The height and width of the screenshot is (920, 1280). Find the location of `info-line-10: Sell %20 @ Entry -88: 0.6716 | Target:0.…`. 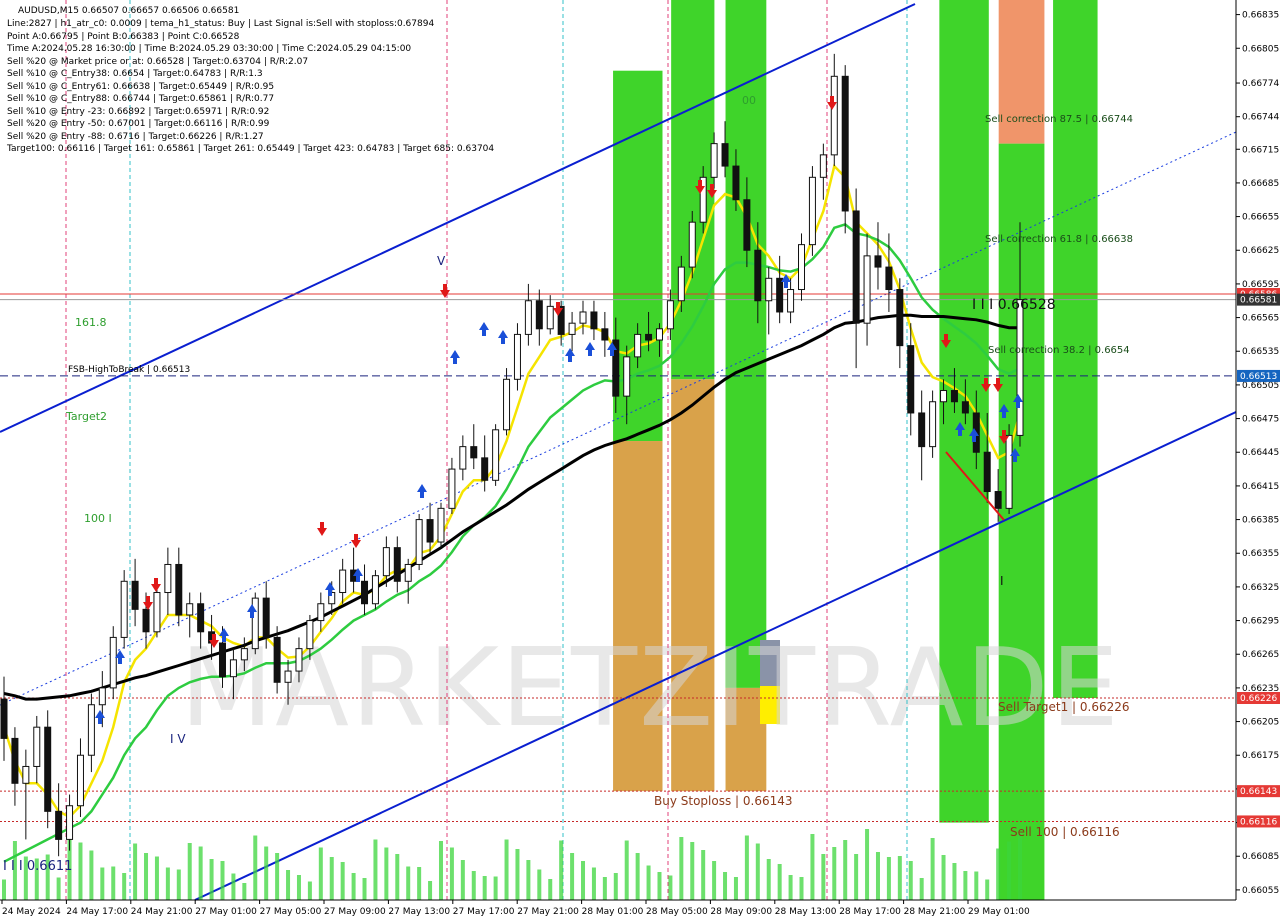

info-line-10: Sell %20 @ Entry -88: 0.6716 | Target:0.… is located at coordinates (135, 137).